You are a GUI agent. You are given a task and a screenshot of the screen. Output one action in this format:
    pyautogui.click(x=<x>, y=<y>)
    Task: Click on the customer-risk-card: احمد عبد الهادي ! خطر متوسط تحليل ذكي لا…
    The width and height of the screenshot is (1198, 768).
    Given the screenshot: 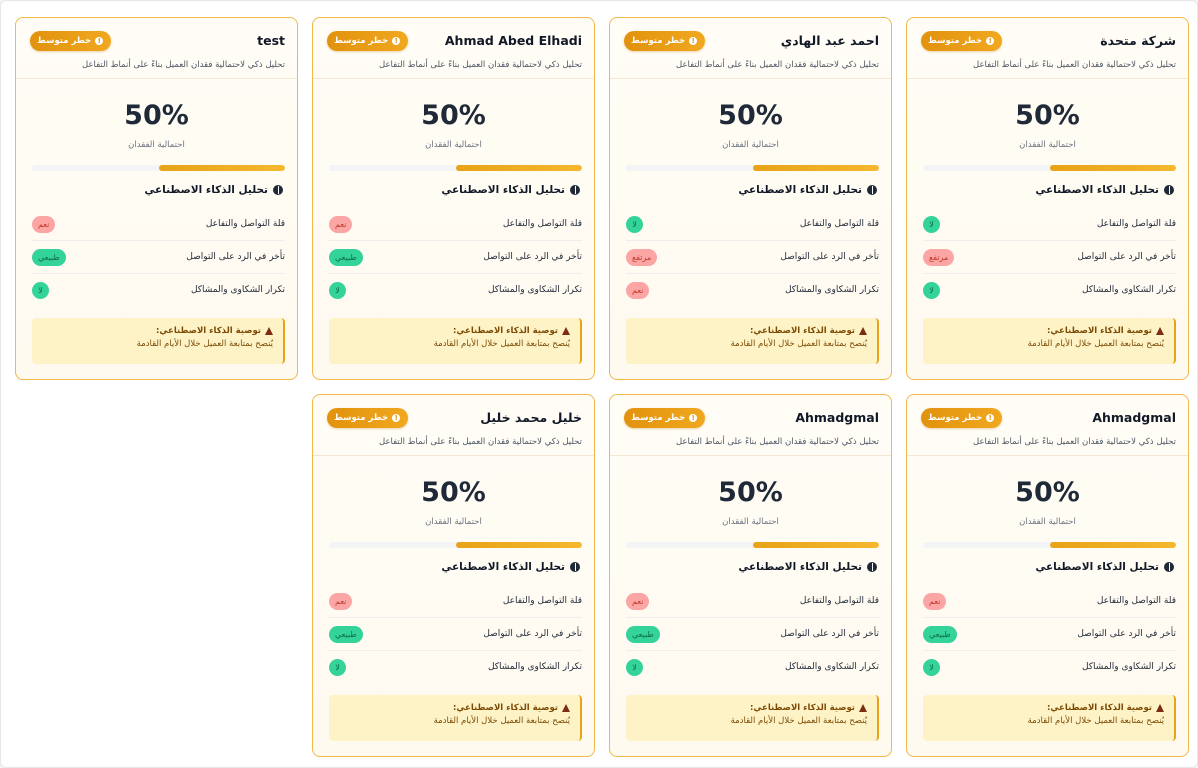 What is the action you would take?
    pyautogui.click(x=750, y=198)
    